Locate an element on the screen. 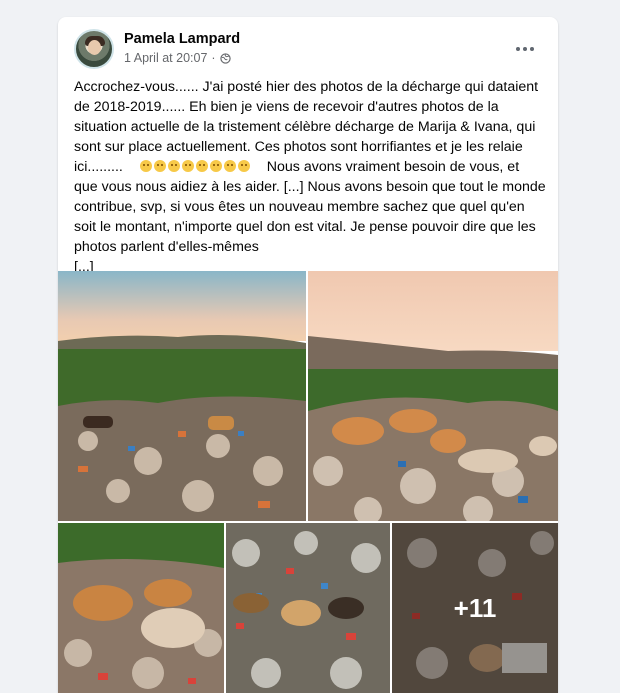  dogs-eating-photo-image is located at coordinates (308, 608).